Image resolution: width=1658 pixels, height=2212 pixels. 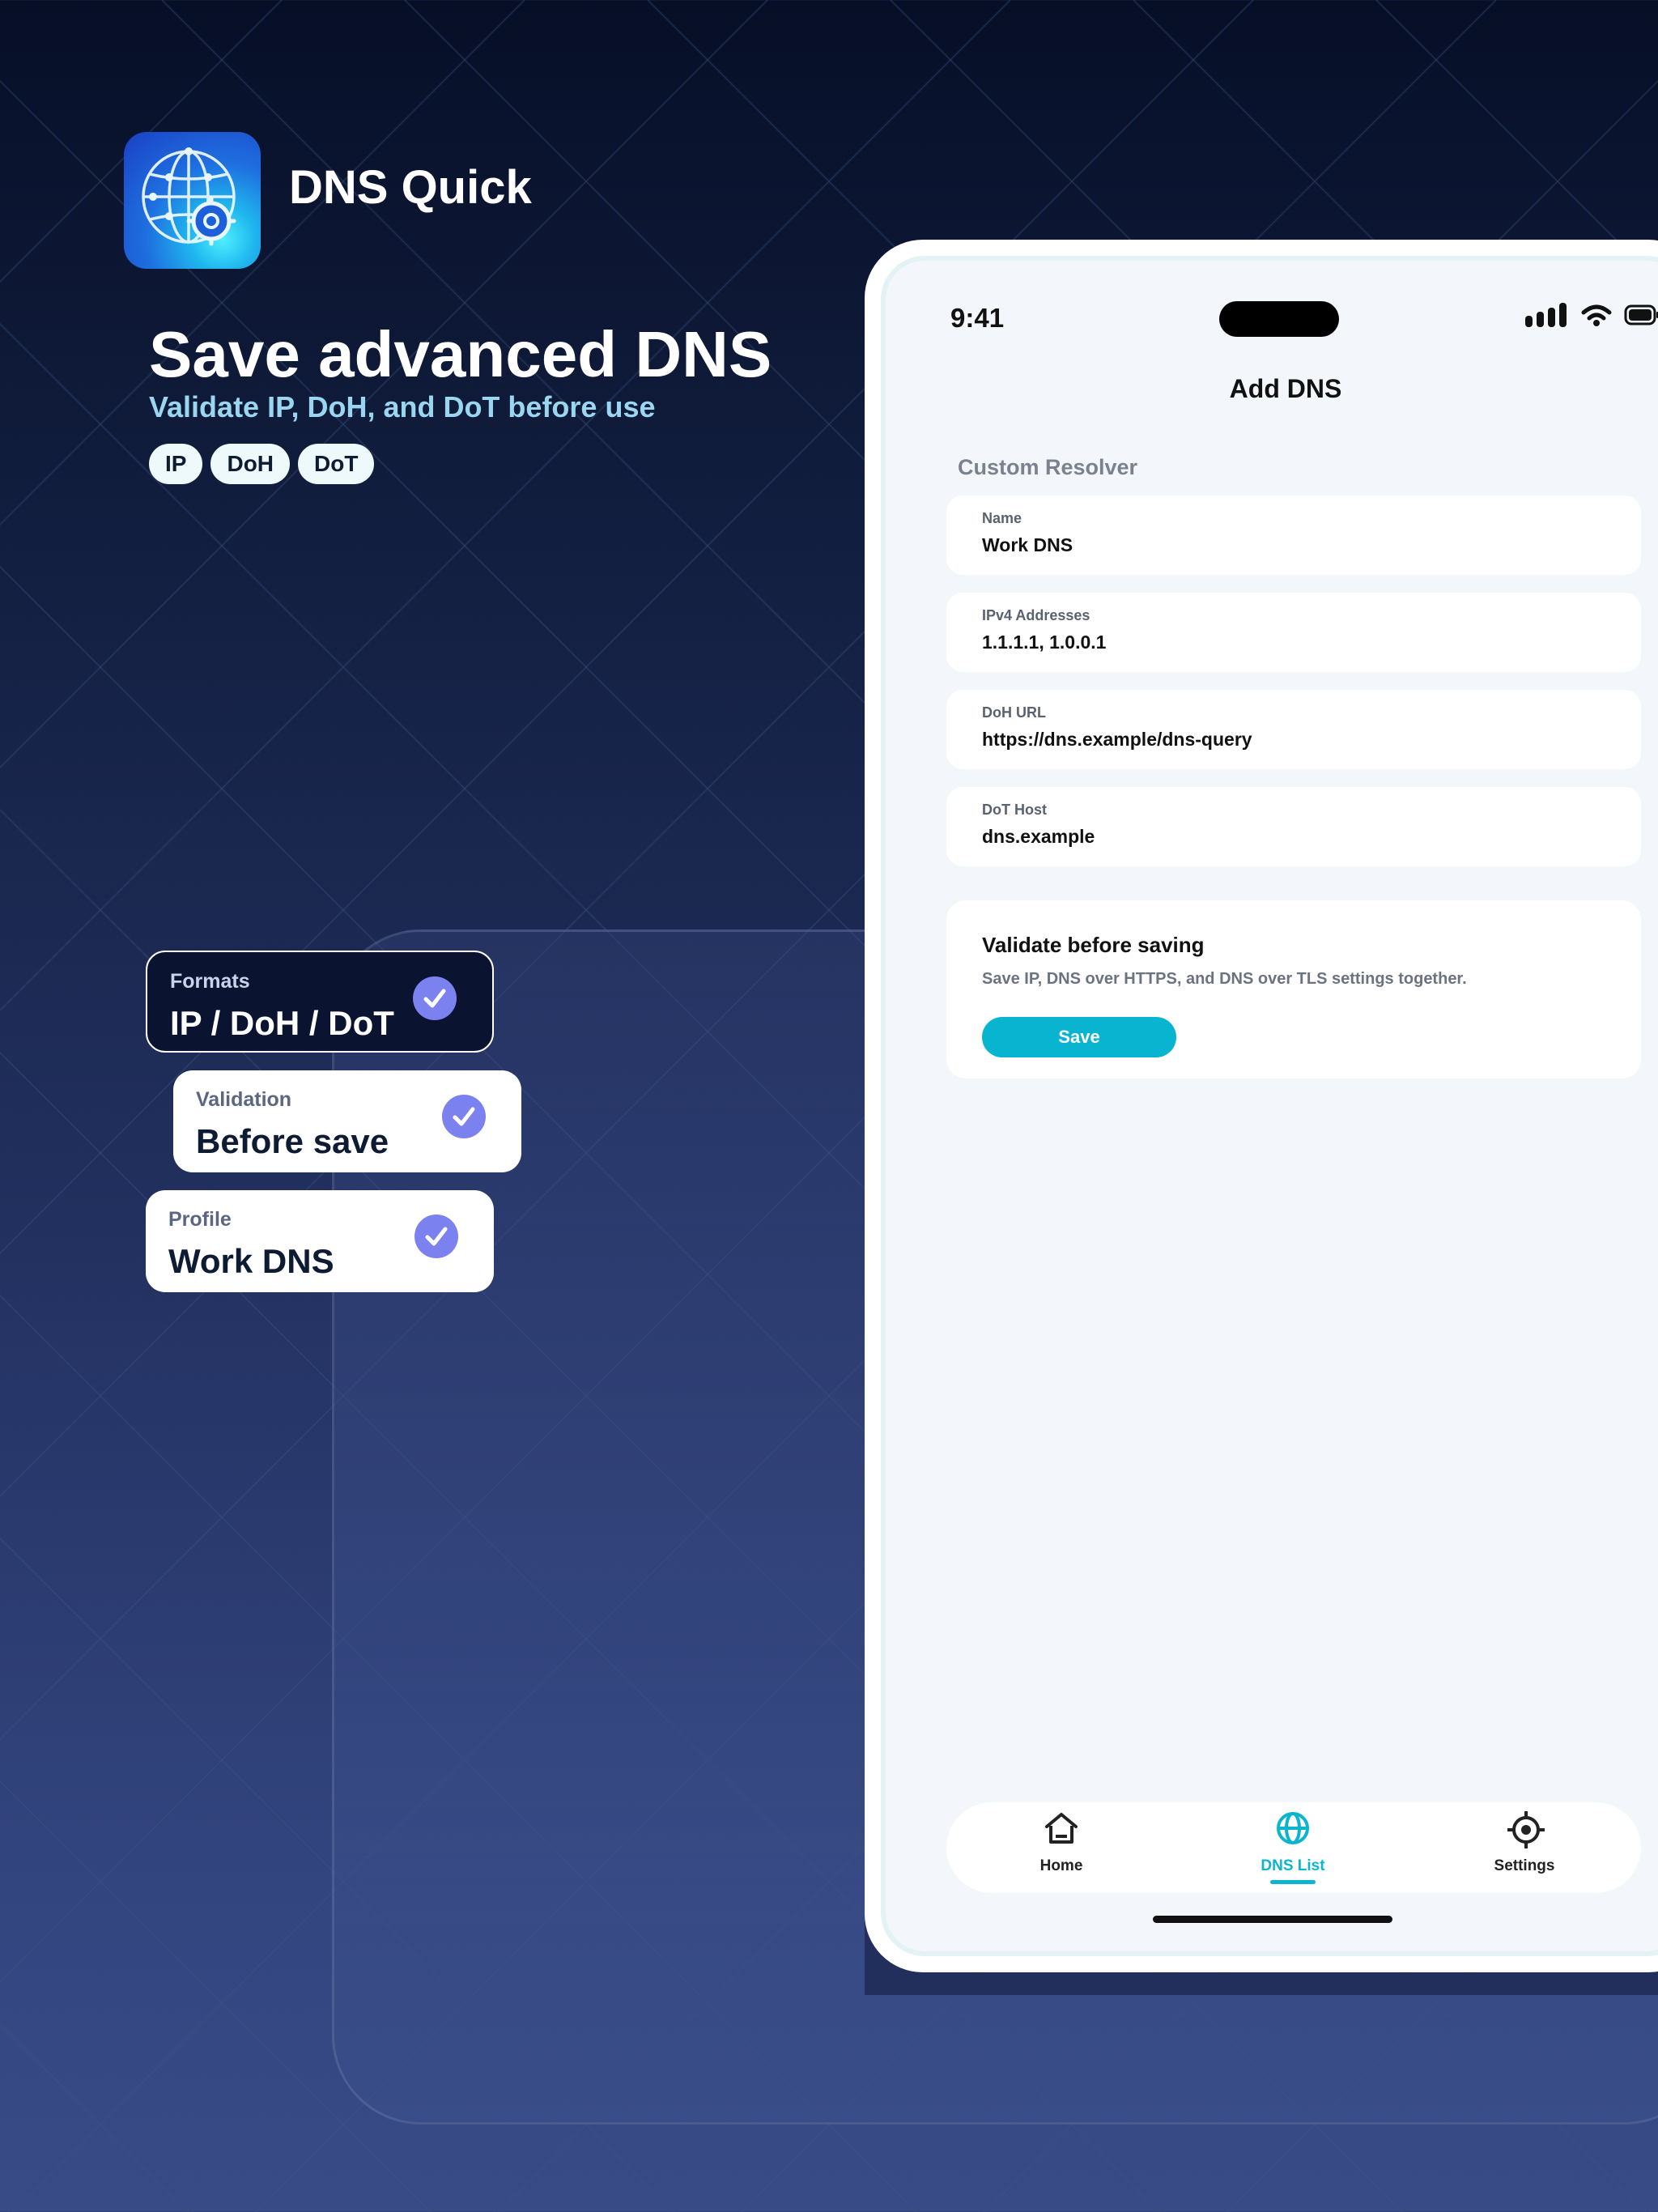 I want to click on promo-headline: Save advanced DNS, so click(x=460, y=354).